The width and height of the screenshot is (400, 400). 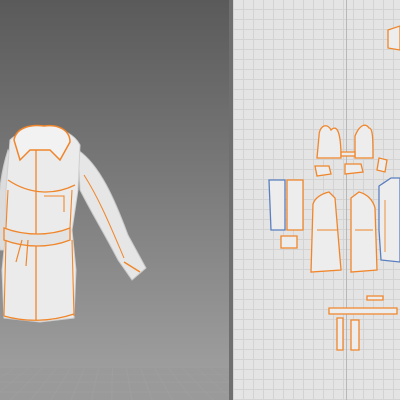 What do you see at coordinates (295, 205) in the screenshot?
I see `pattern-piece-sleeve-left-b` at bounding box center [295, 205].